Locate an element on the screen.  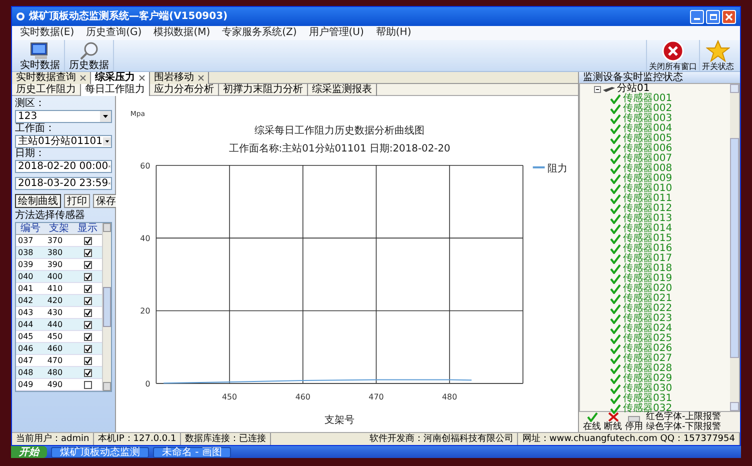
tree-item: 传感器018 is located at coordinates (647, 269).